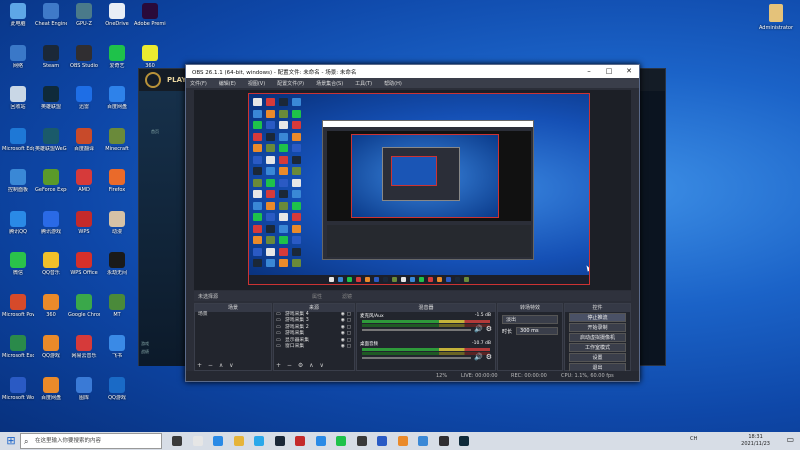  Describe the element at coordinates (84, 190) in the screenshot. I see `desktop-icon-label: AMD` at that location.